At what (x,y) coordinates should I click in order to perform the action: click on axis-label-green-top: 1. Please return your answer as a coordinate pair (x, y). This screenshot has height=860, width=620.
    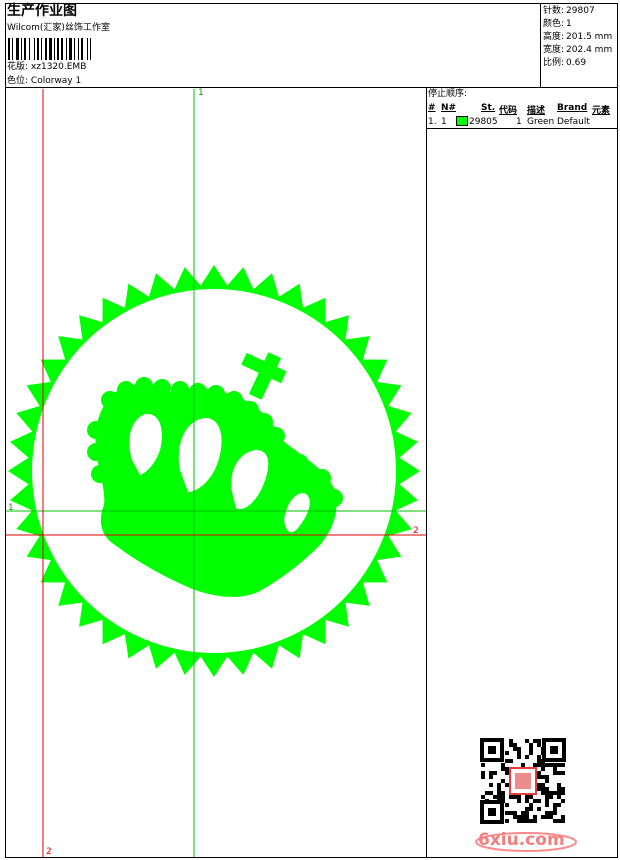
    Looking at the image, I should click on (201, 93).